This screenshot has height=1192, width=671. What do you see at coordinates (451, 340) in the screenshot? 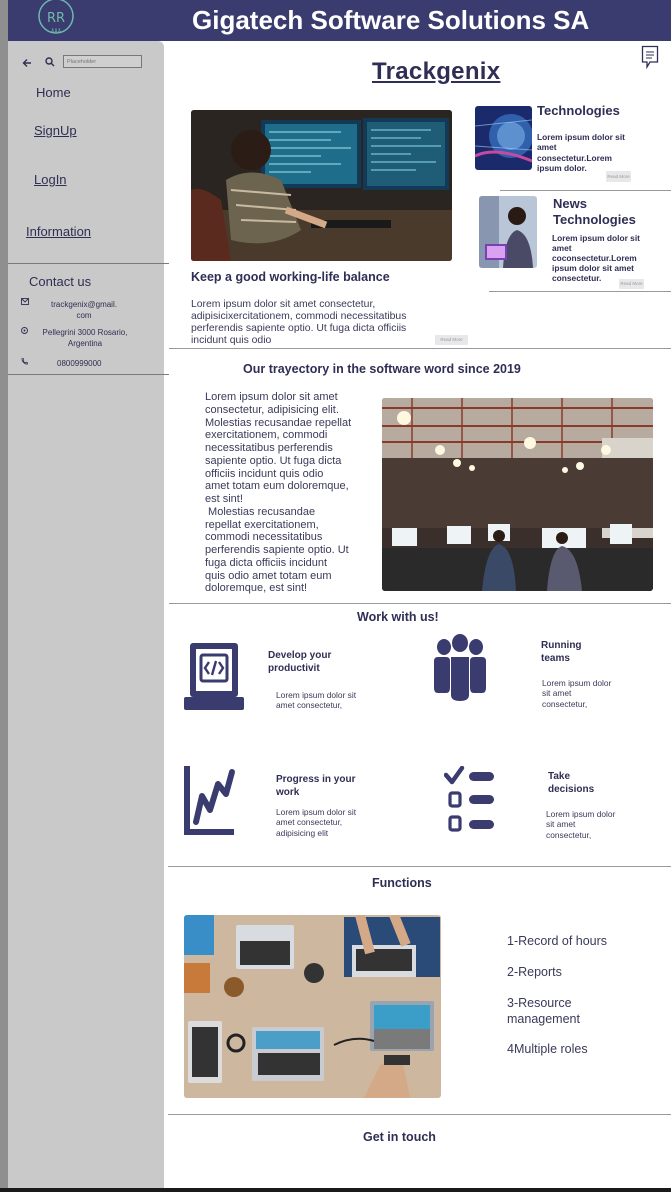
I see `hero-read-more-button: Read More` at bounding box center [451, 340].